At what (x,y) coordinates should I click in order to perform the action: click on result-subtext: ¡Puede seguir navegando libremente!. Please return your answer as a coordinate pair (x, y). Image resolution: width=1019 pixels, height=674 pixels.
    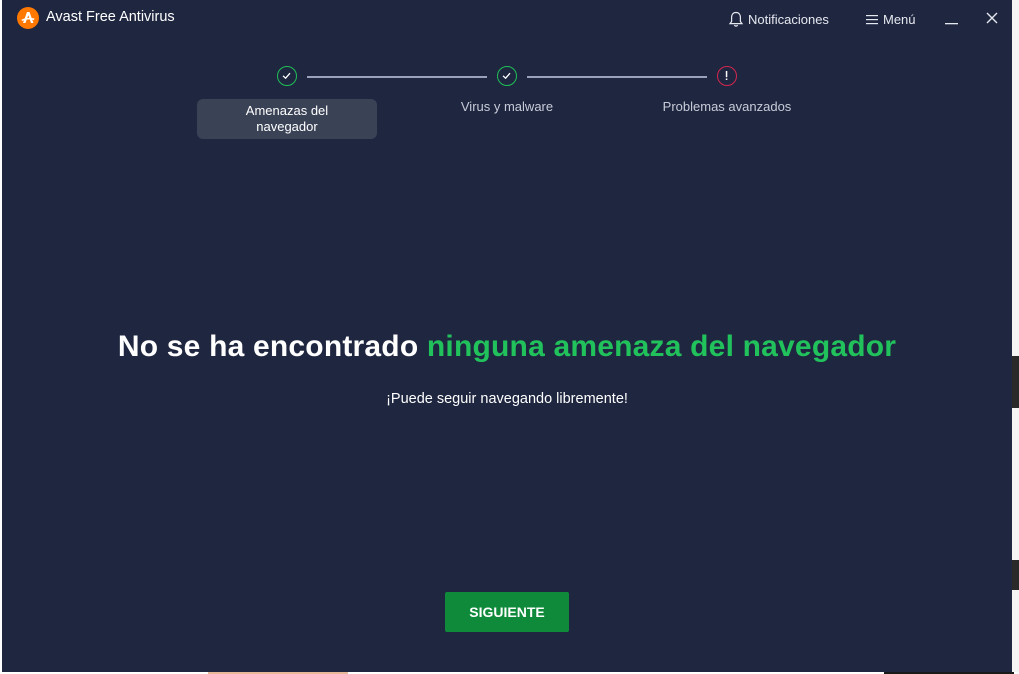
    Looking at the image, I should click on (507, 399).